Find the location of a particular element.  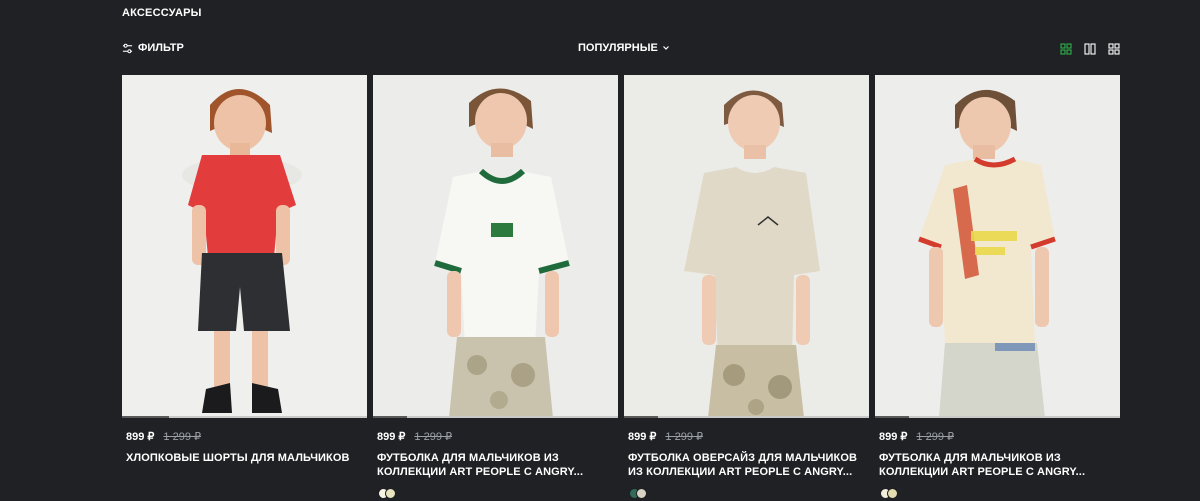

sort-dropdown: ПОПУЛЯРНЫЕ is located at coordinates (624, 48).